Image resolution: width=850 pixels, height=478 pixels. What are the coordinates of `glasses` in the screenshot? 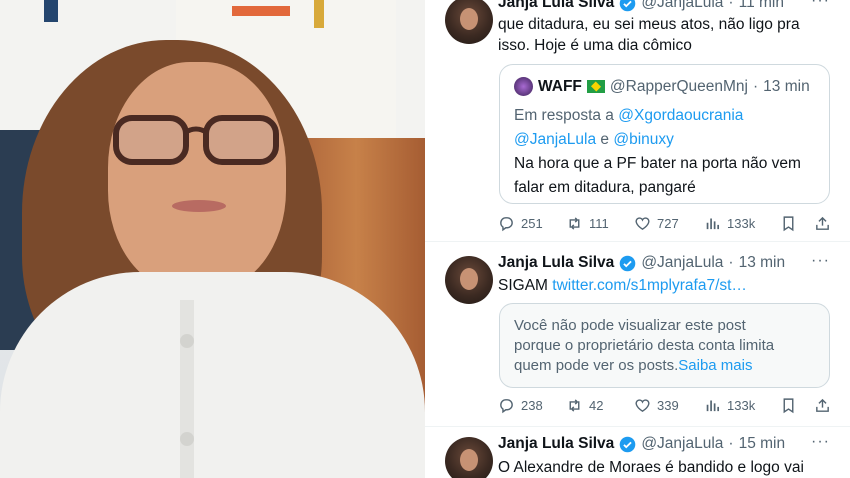 It's located at (196, 140).